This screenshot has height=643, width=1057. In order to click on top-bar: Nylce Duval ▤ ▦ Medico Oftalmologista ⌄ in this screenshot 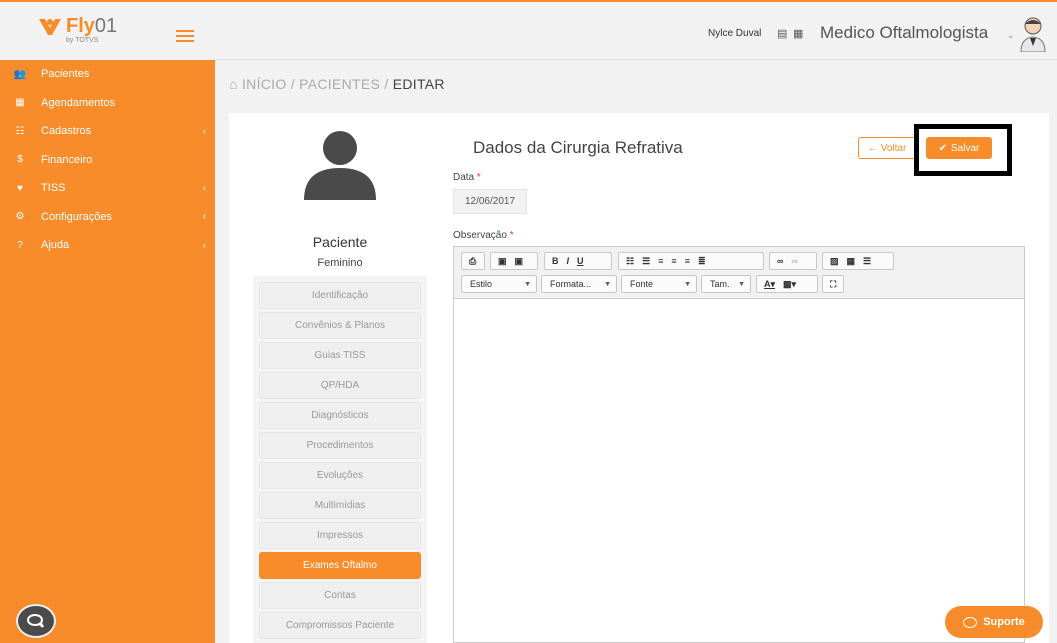, I will do `click(636, 30)`.